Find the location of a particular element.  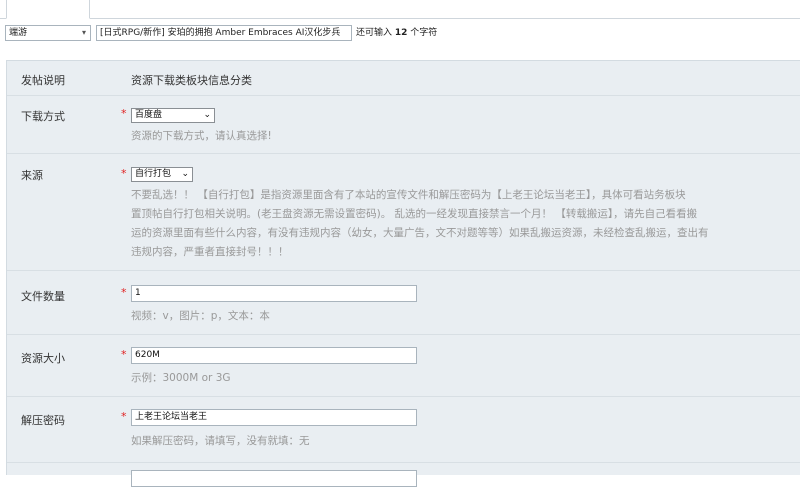

remaining-suffix: 个字符 is located at coordinates (424, 33).